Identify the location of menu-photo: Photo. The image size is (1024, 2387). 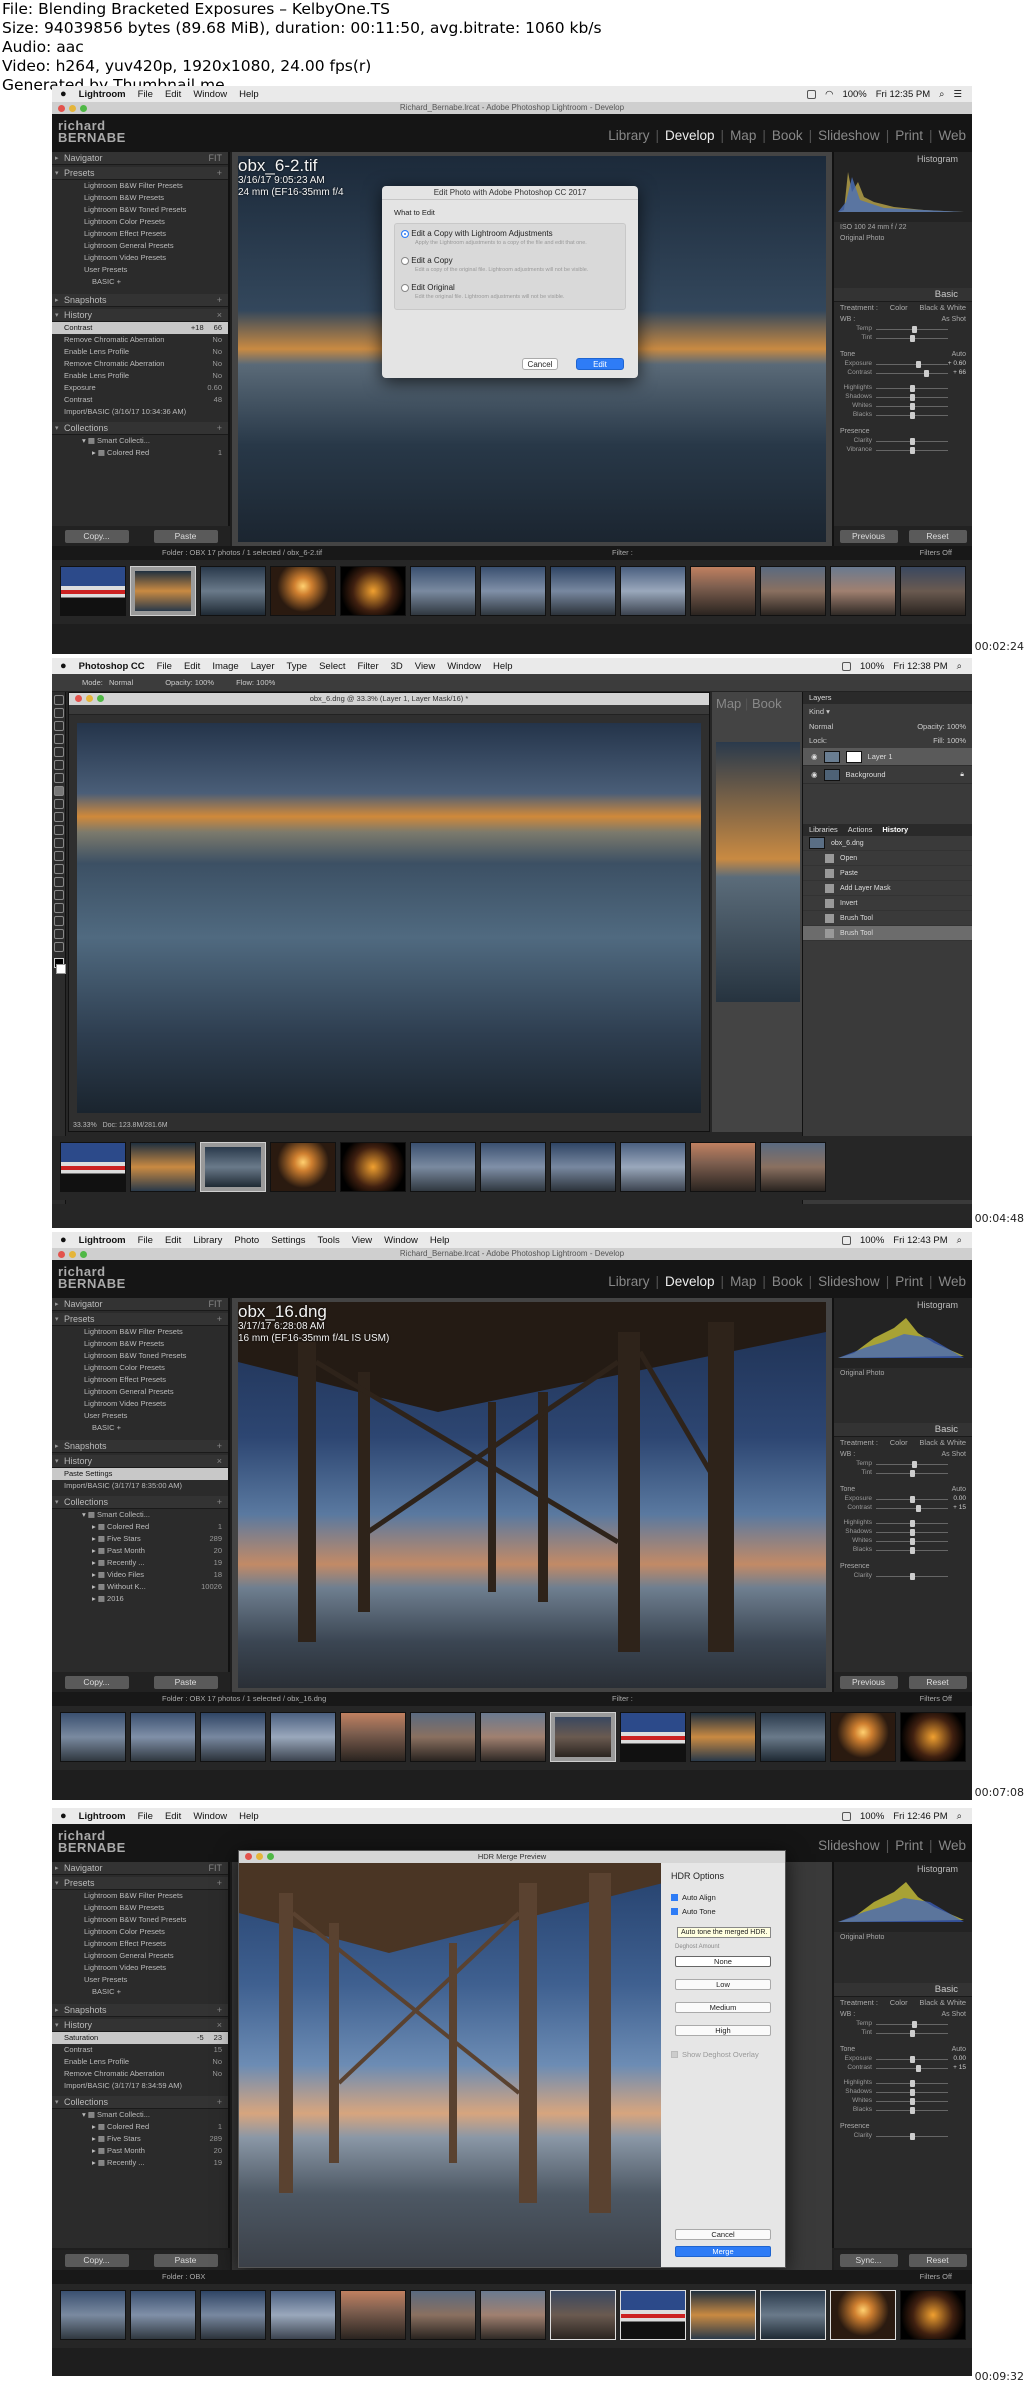
(246, 1240).